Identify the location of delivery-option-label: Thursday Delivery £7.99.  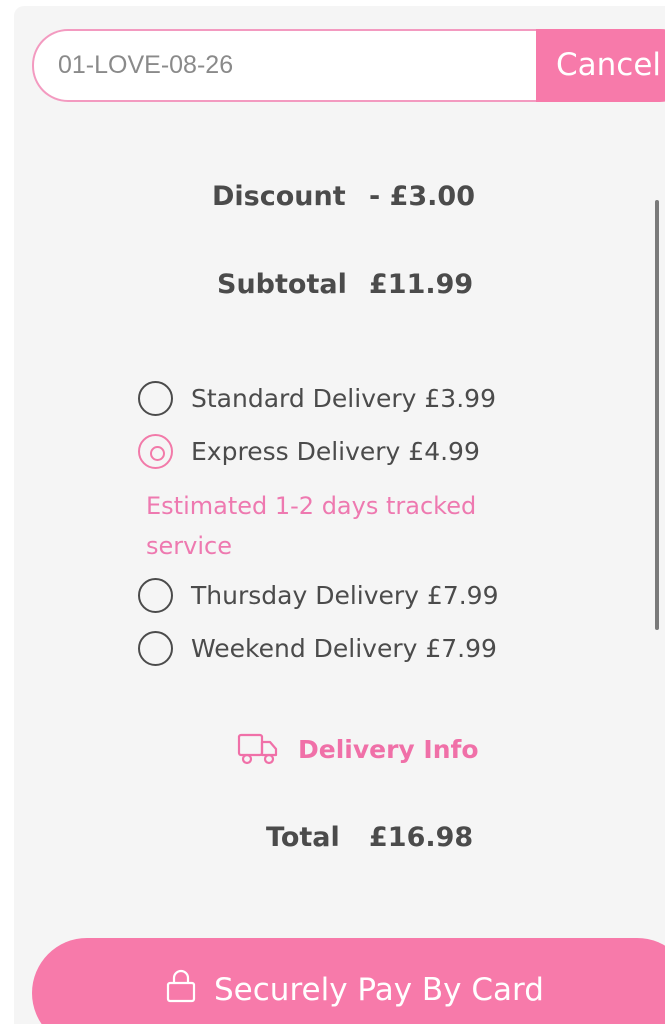
(345, 595).